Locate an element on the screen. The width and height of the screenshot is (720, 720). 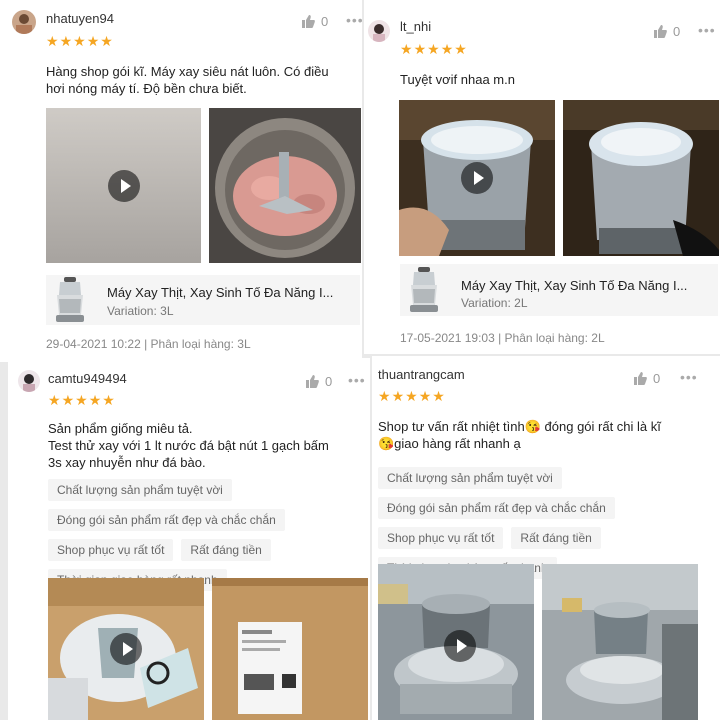
review-meta: 17-05-2021 19:03 | Phân loại hàng: 2L is located at coordinates (502, 338).